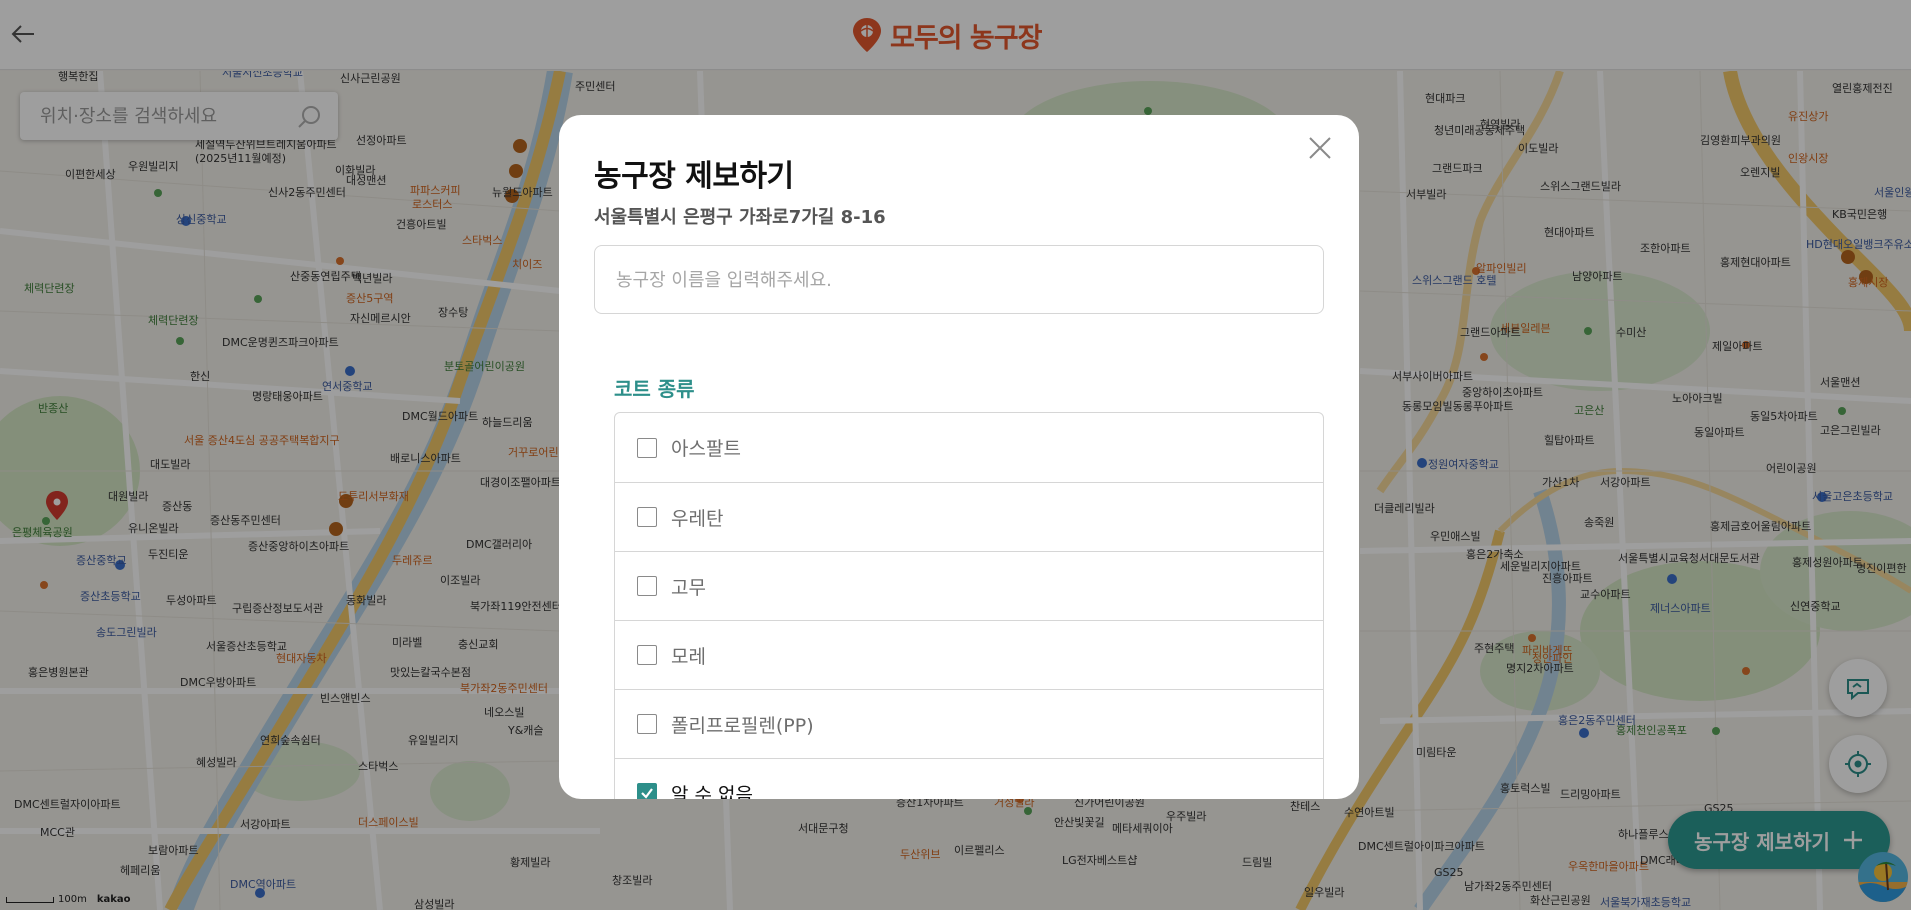 The height and width of the screenshot is (910, 1911). What do you see at coordinates (969, 585) in the screenshot?
I see `court-type-option-rubber: 고무` at bounding box center [969, 585].